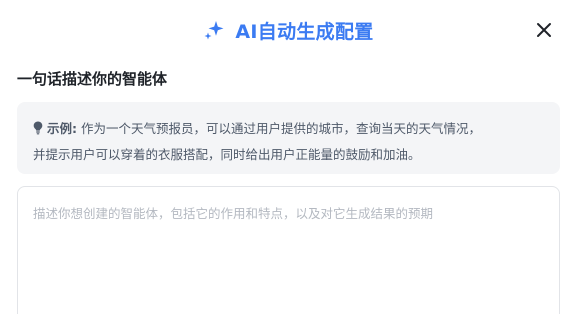  I want to click on close-icon, so click(544, 30).